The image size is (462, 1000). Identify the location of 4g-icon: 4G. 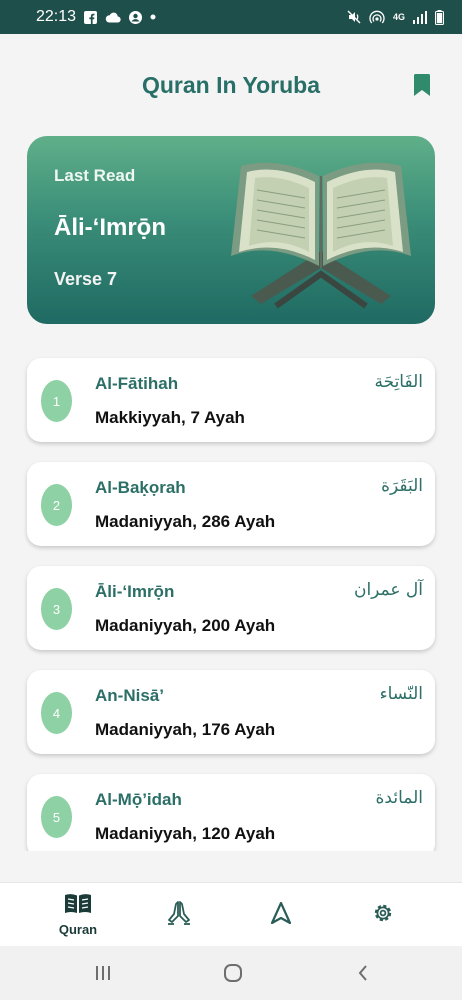
(398, 16).